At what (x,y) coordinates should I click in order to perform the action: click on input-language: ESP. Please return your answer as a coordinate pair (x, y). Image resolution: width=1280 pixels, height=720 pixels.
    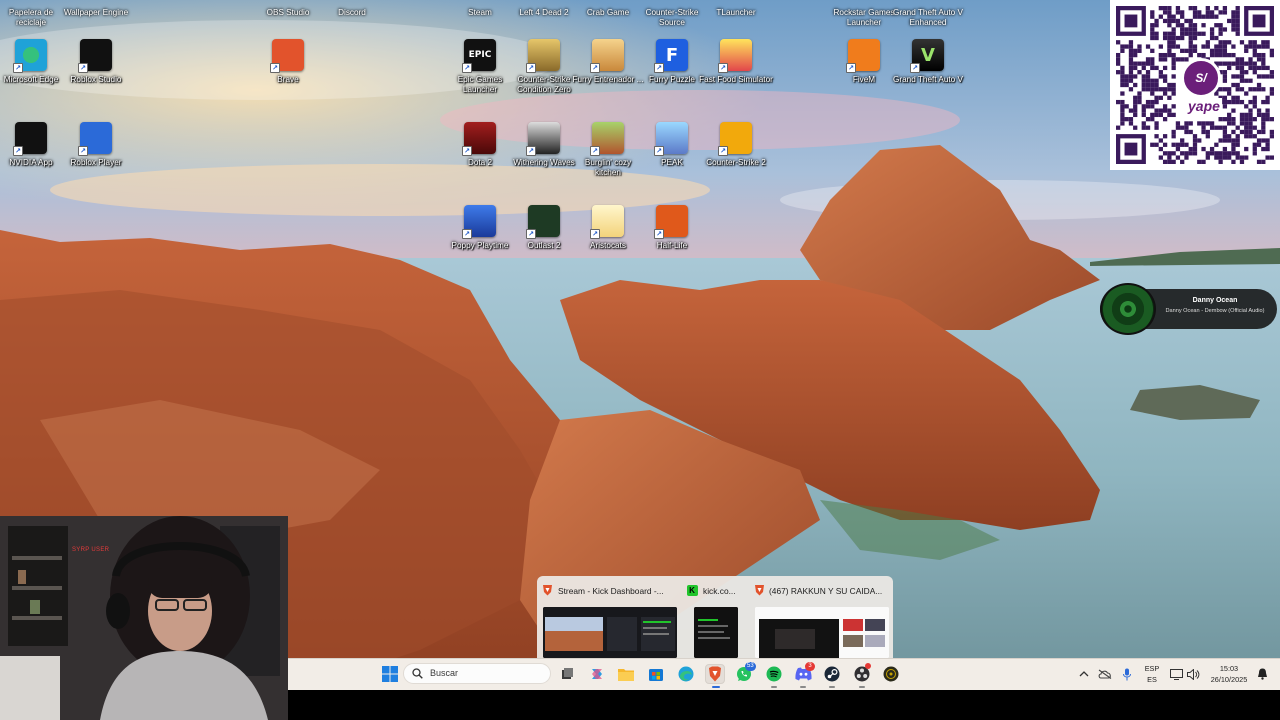
    Looking at the image, I should click on (1152, 668).